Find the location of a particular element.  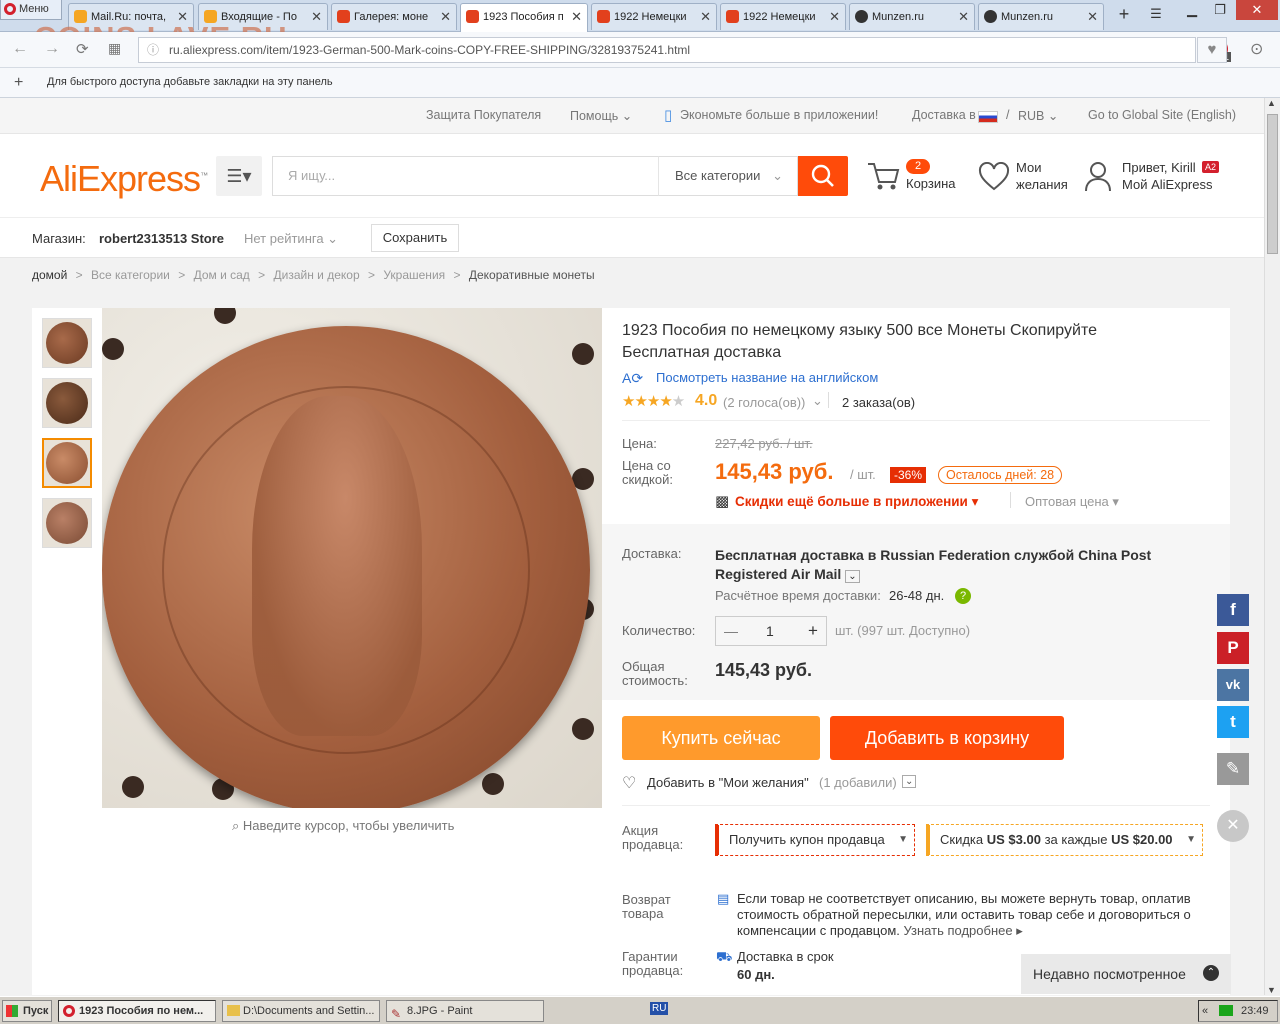

vk-icon: vk is located at coordinates (1233, 685).